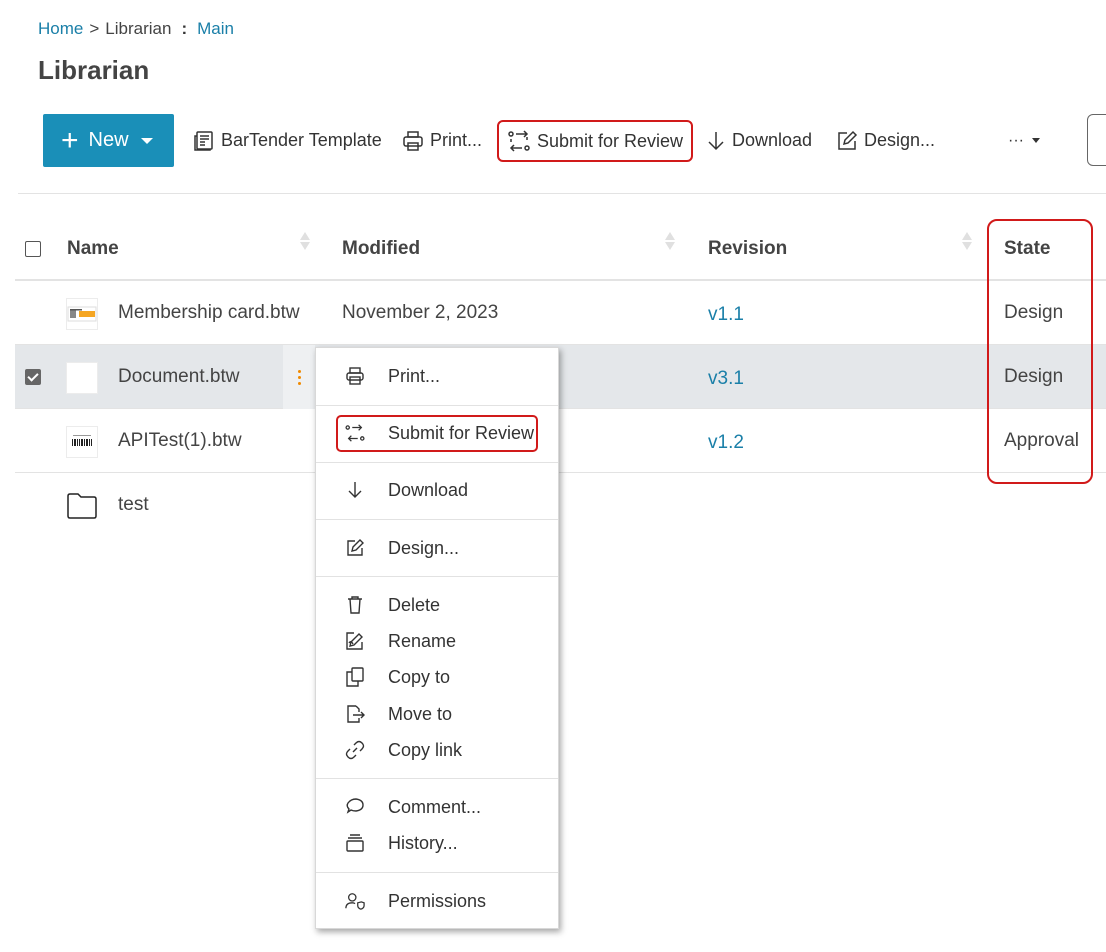 The image size is (1106, 952). Describe the element at coordinates (610, 140) in the screenshot. I see `toolbar-submit-for-review-label: Submit for Review` at that location.